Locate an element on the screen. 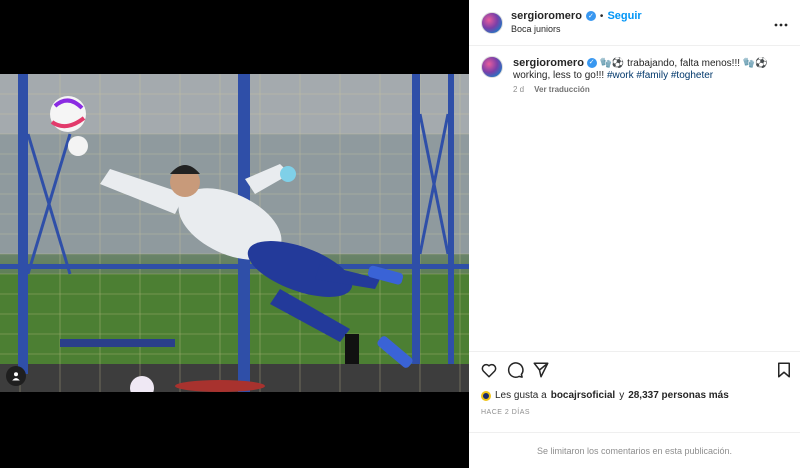  caption-emojis-trail: 🧤⚽ is located at coordinates (755, 63).